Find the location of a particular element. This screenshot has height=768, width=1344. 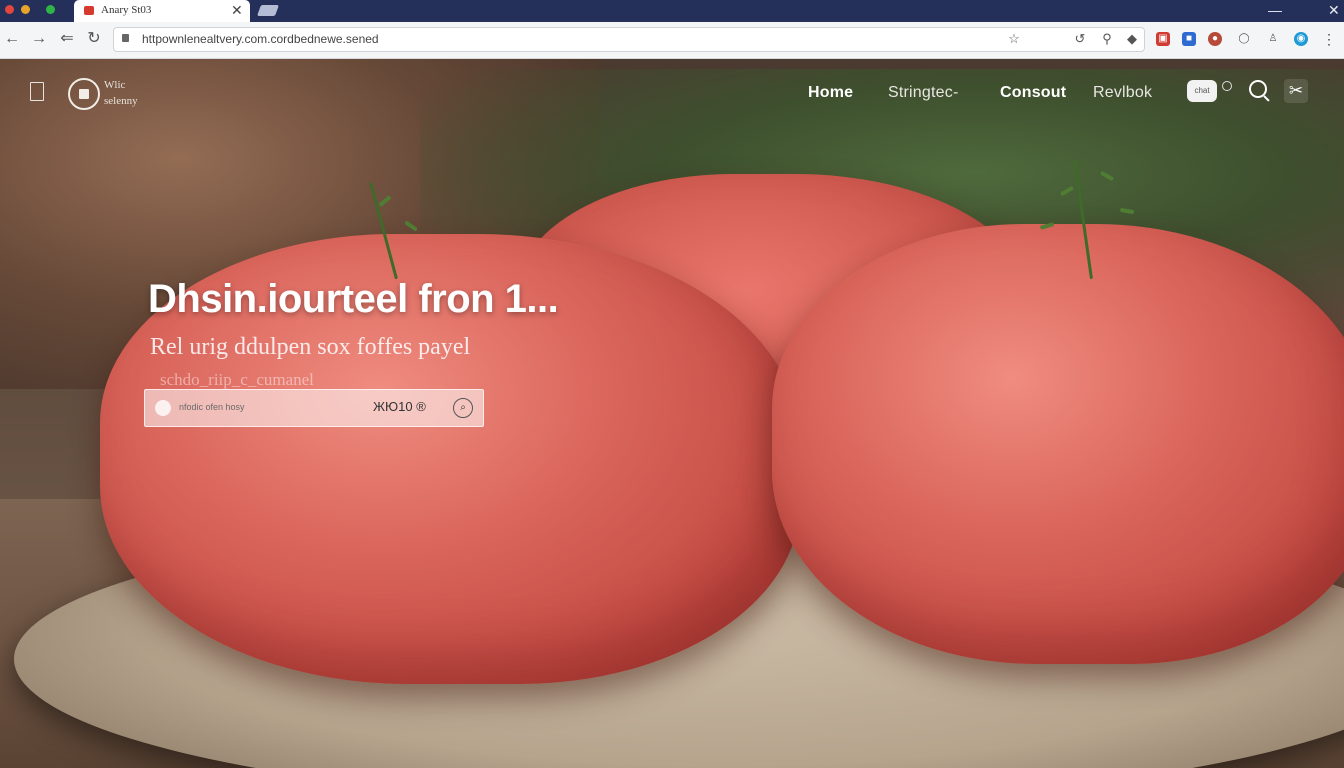

tab-title: Anary St03 is located at coordinates (126, 10).